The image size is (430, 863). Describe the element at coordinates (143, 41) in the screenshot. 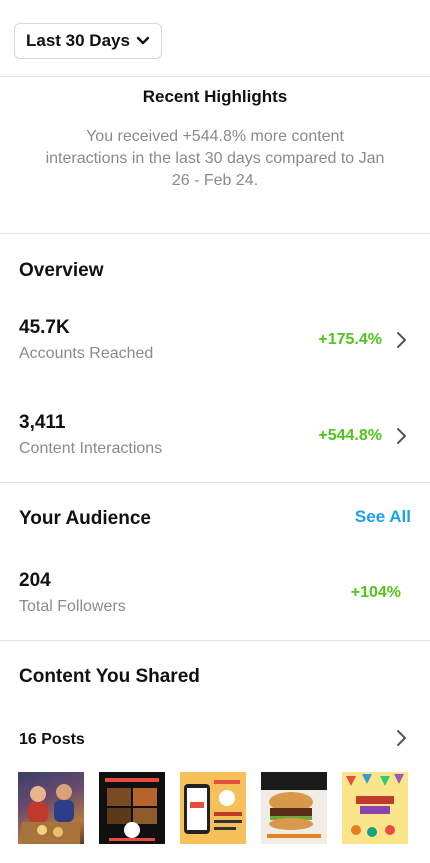

I see `chevron-down-icon` at that location.